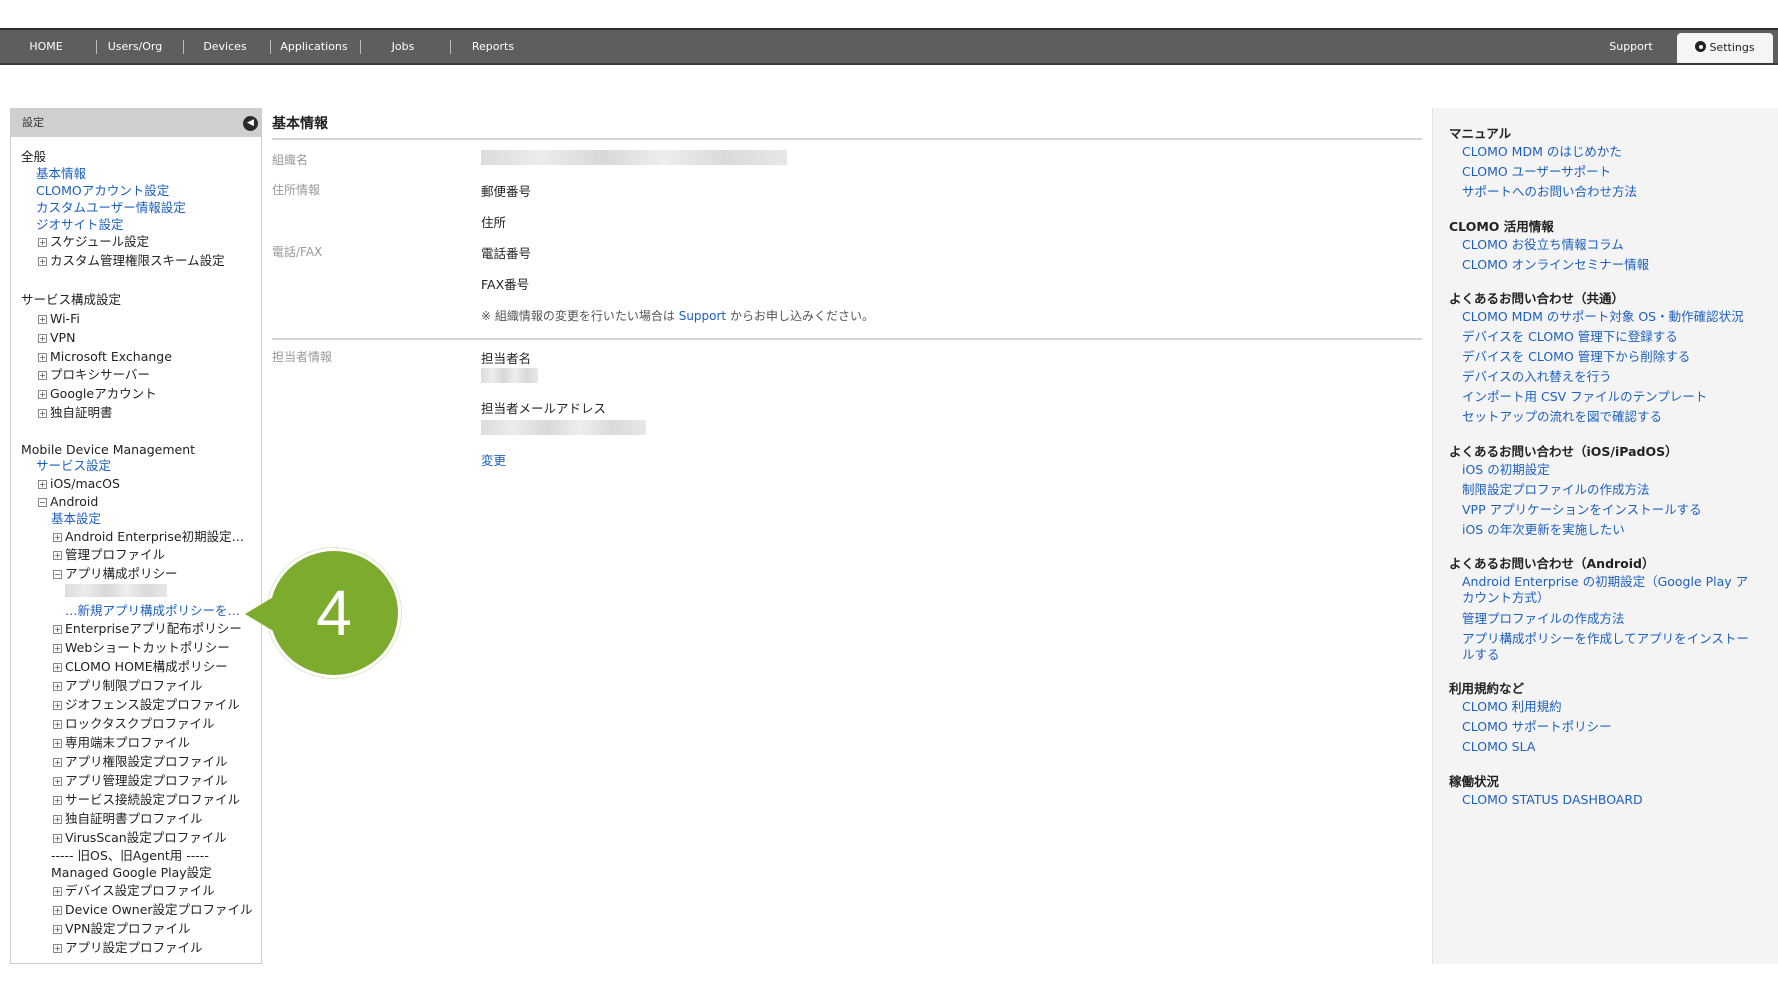 Image resolution: width=1778 pixels, height=1000 pixels. Describe the element at coordinates (1607, 245) in the screenshot. I see `utilization-link: CLOMO お役立ち情報コラム` at that location.